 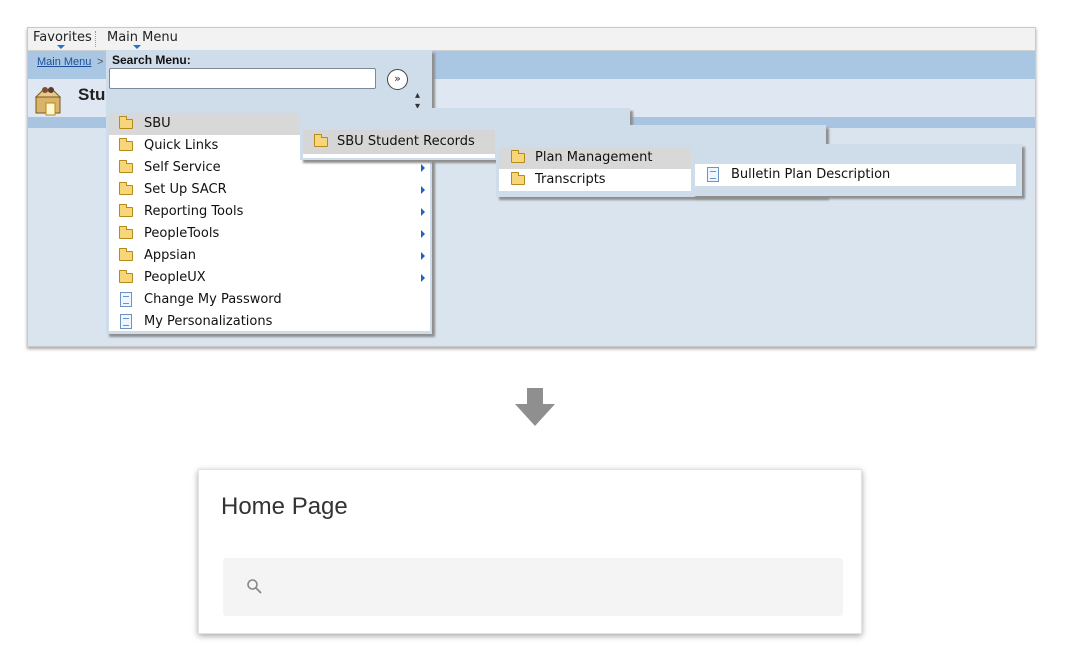 I want to click on menu-item-plan-management: Plan Management, so click(x=595, y=158).